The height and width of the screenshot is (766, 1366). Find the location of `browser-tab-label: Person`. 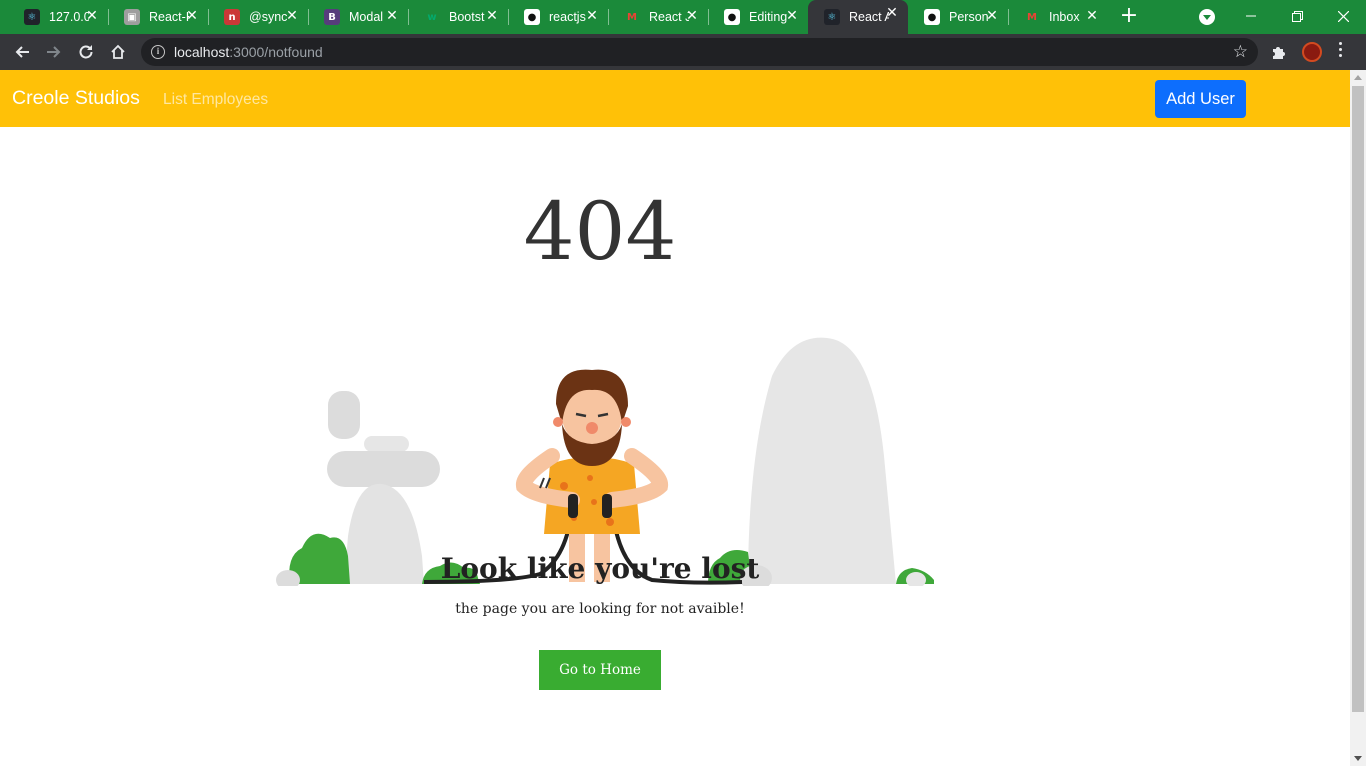

browser-tab-label: Person is located at coordinates (969, 17).